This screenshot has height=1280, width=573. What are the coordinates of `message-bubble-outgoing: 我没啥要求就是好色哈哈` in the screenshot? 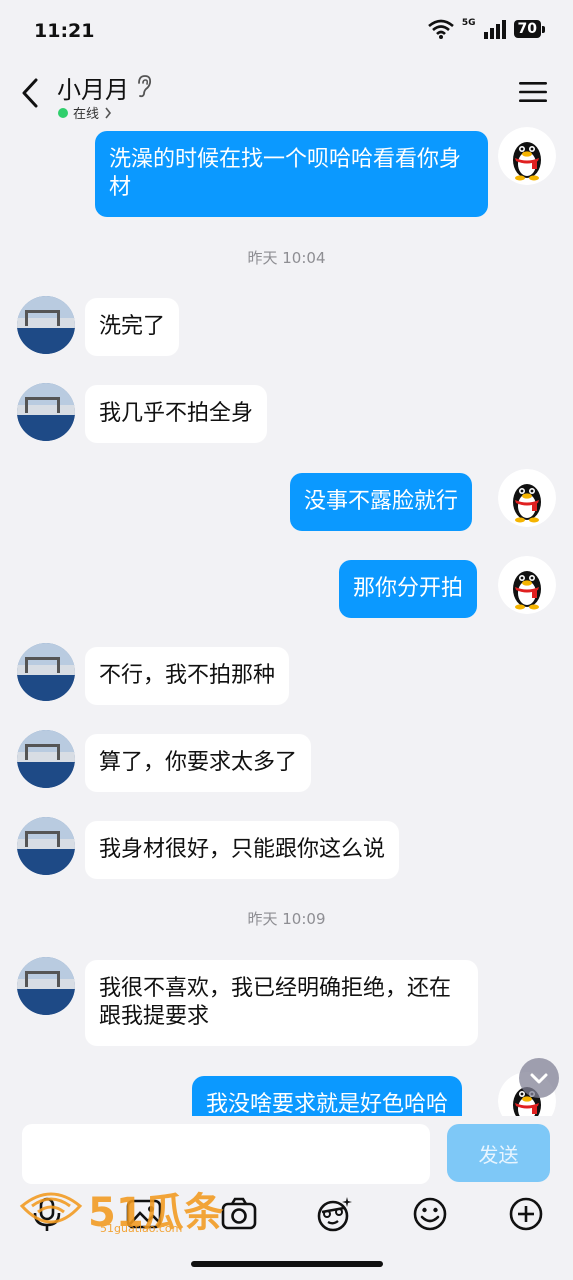 It's located at (327, 1096).